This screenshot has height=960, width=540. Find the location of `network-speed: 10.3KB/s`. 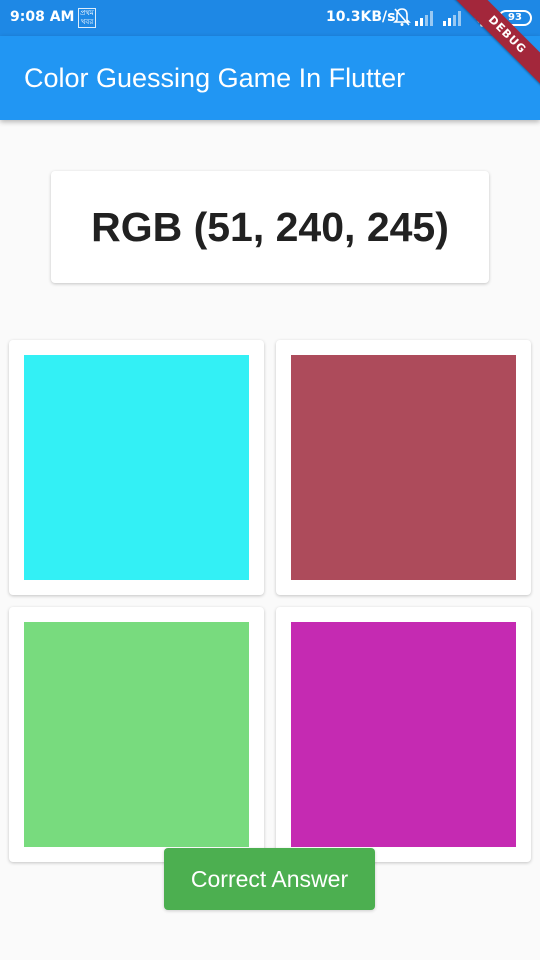

network-speed: 10.3KB/s is located at coordinates (361, 17).